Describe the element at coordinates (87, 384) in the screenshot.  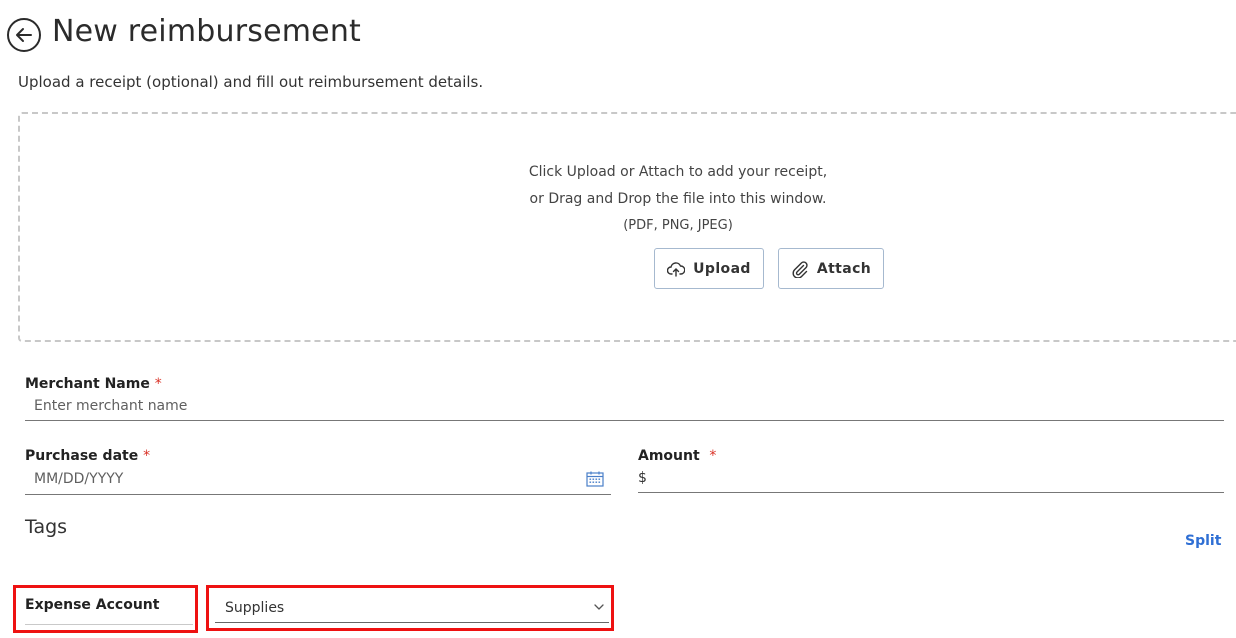
I see `merchant-name-label-text: Merchant Name` at that location.